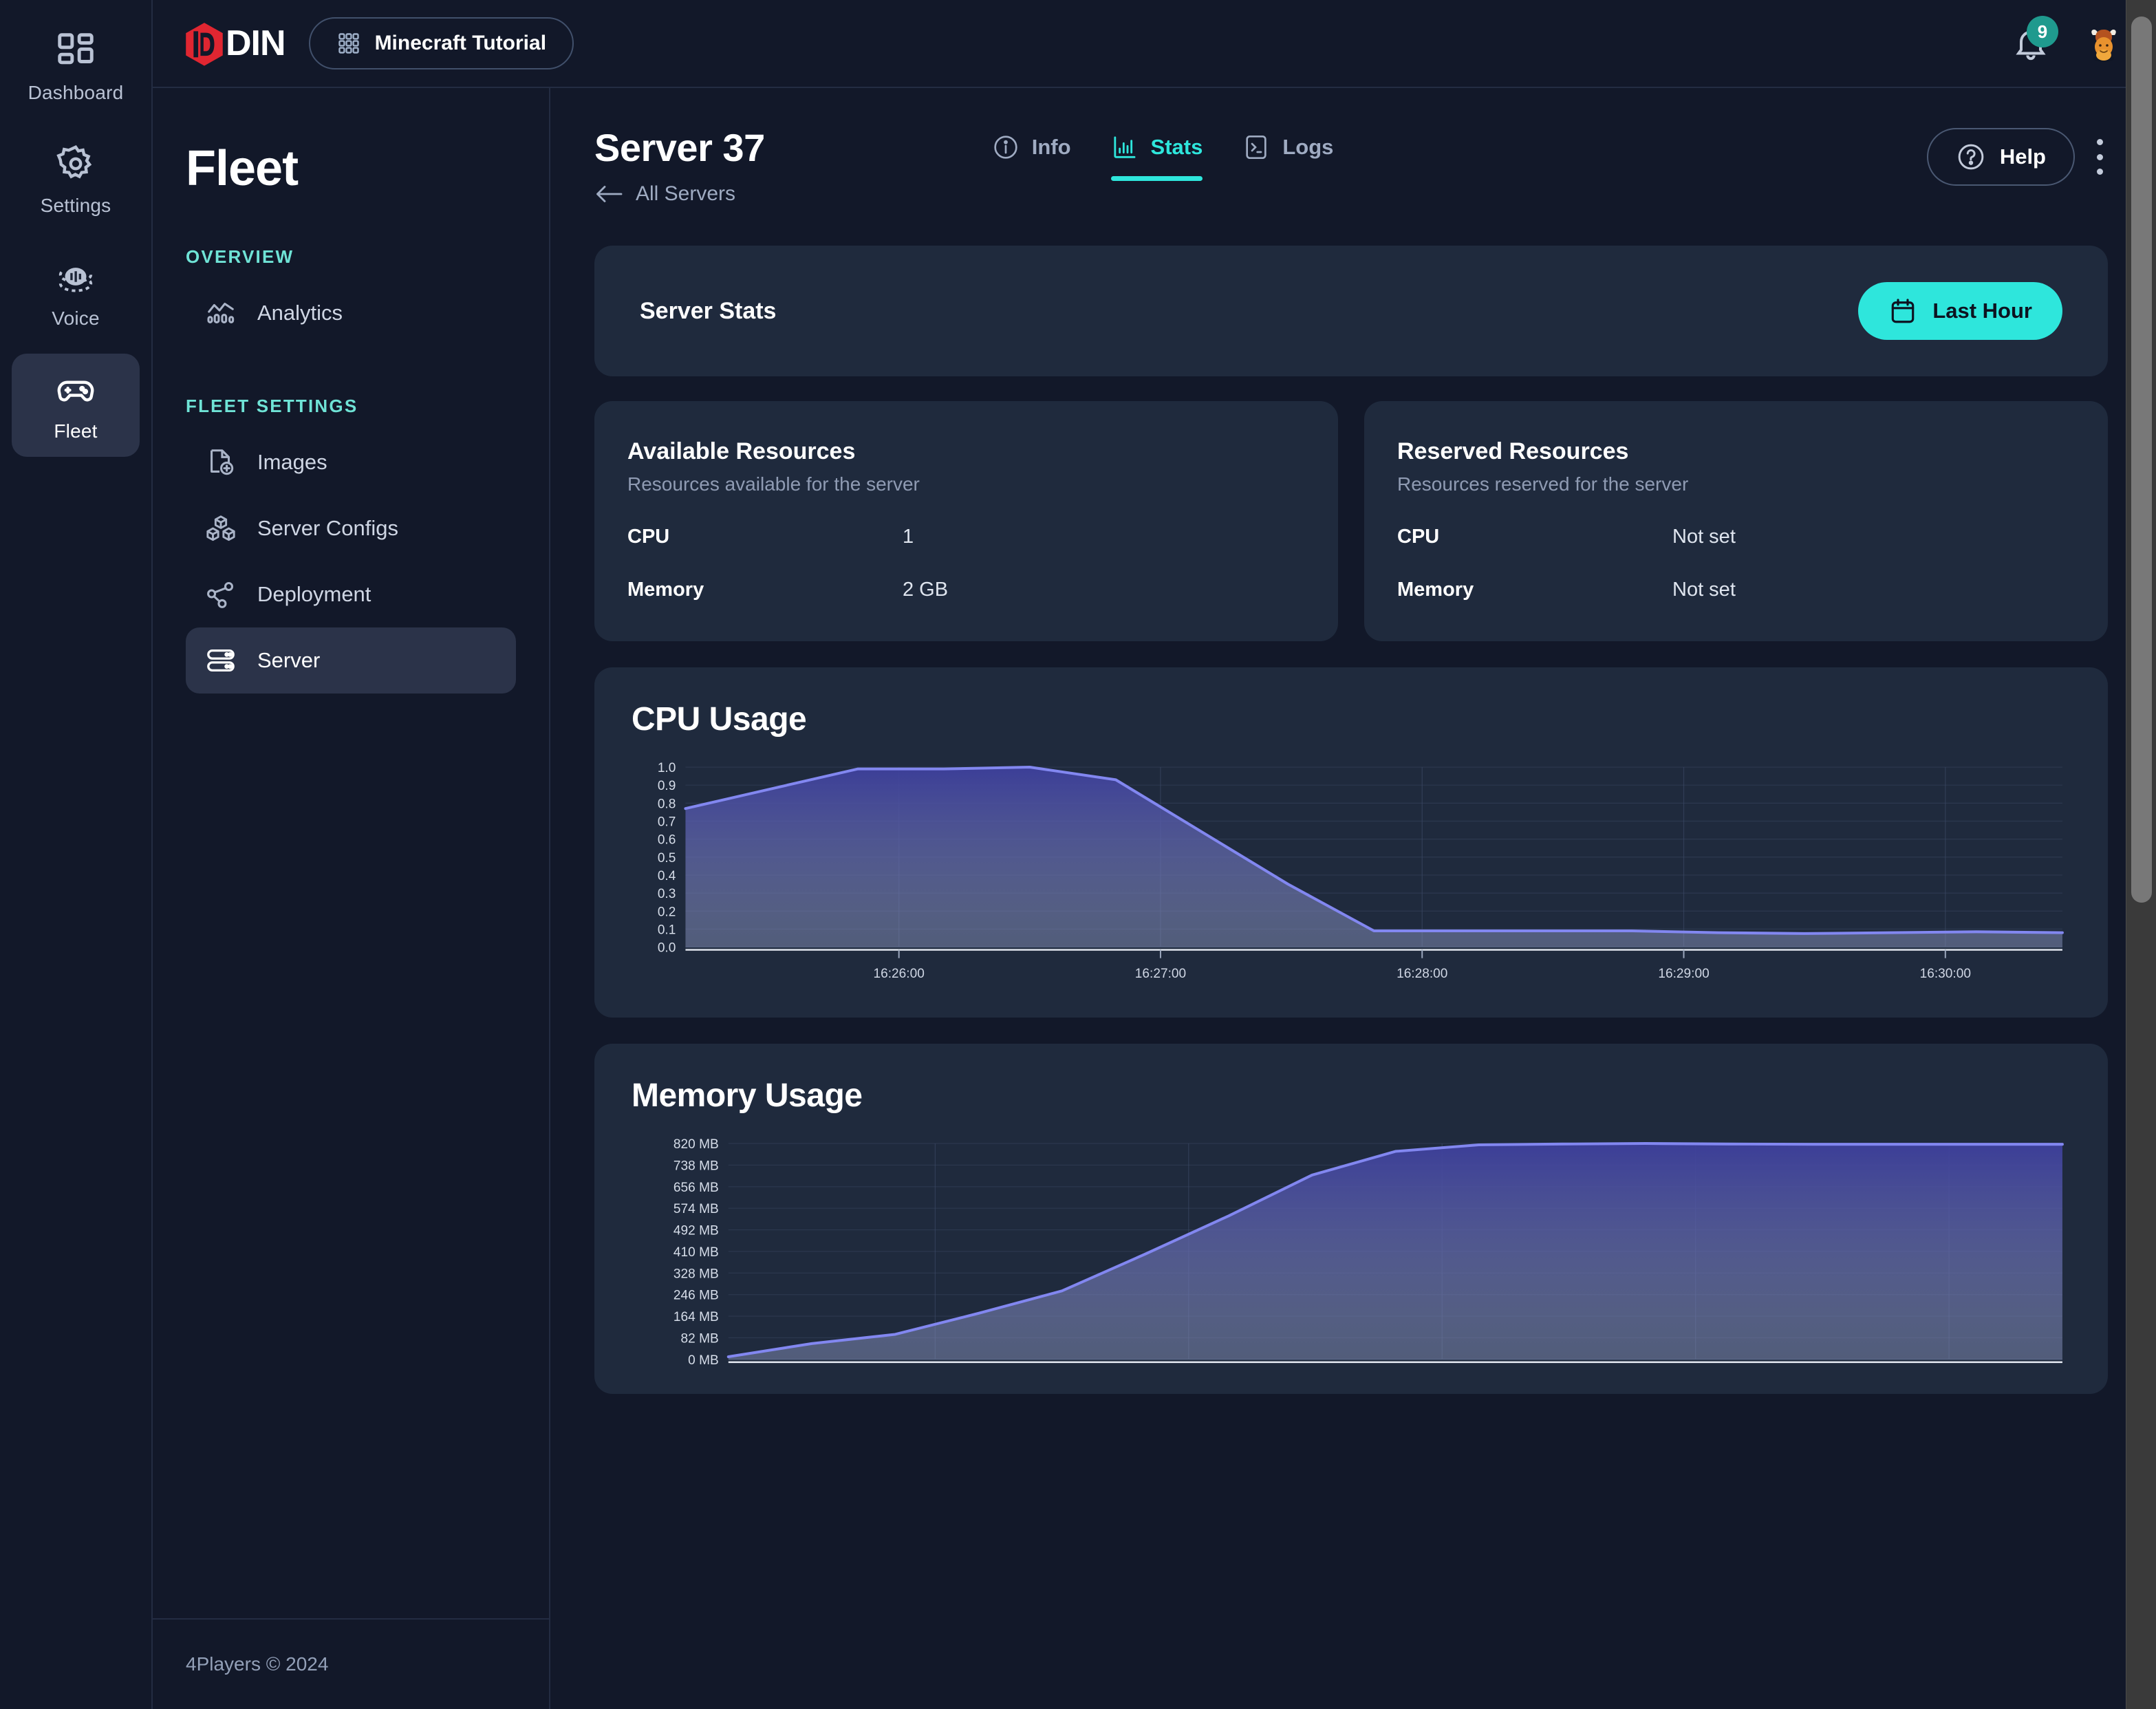  What do you see at coordinates (328, 528) in the screenshot?
I see `sidebar-item-label: Server Configs` at bounding box center [328, 528].